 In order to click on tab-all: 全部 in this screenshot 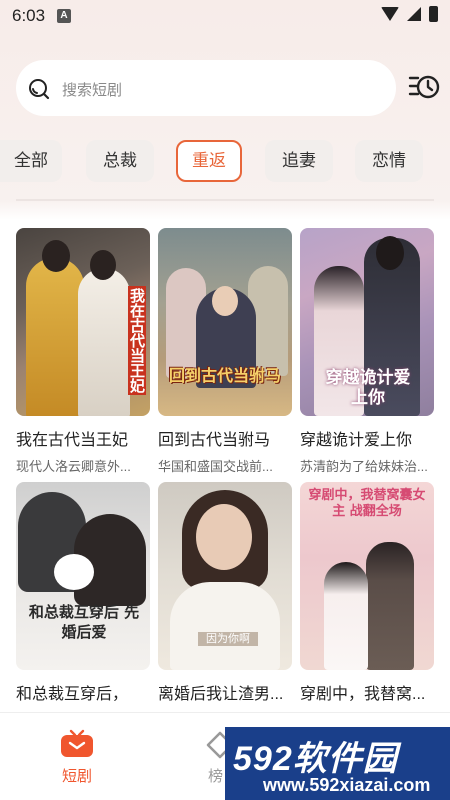, I will do `click(31, 161)`.